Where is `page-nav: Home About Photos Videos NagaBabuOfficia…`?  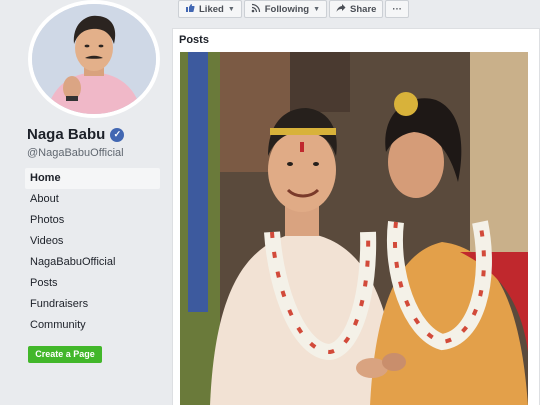
page-nav: Home About Photos Videos NagaBabuOfficia… is located at coordinates (92, 252).